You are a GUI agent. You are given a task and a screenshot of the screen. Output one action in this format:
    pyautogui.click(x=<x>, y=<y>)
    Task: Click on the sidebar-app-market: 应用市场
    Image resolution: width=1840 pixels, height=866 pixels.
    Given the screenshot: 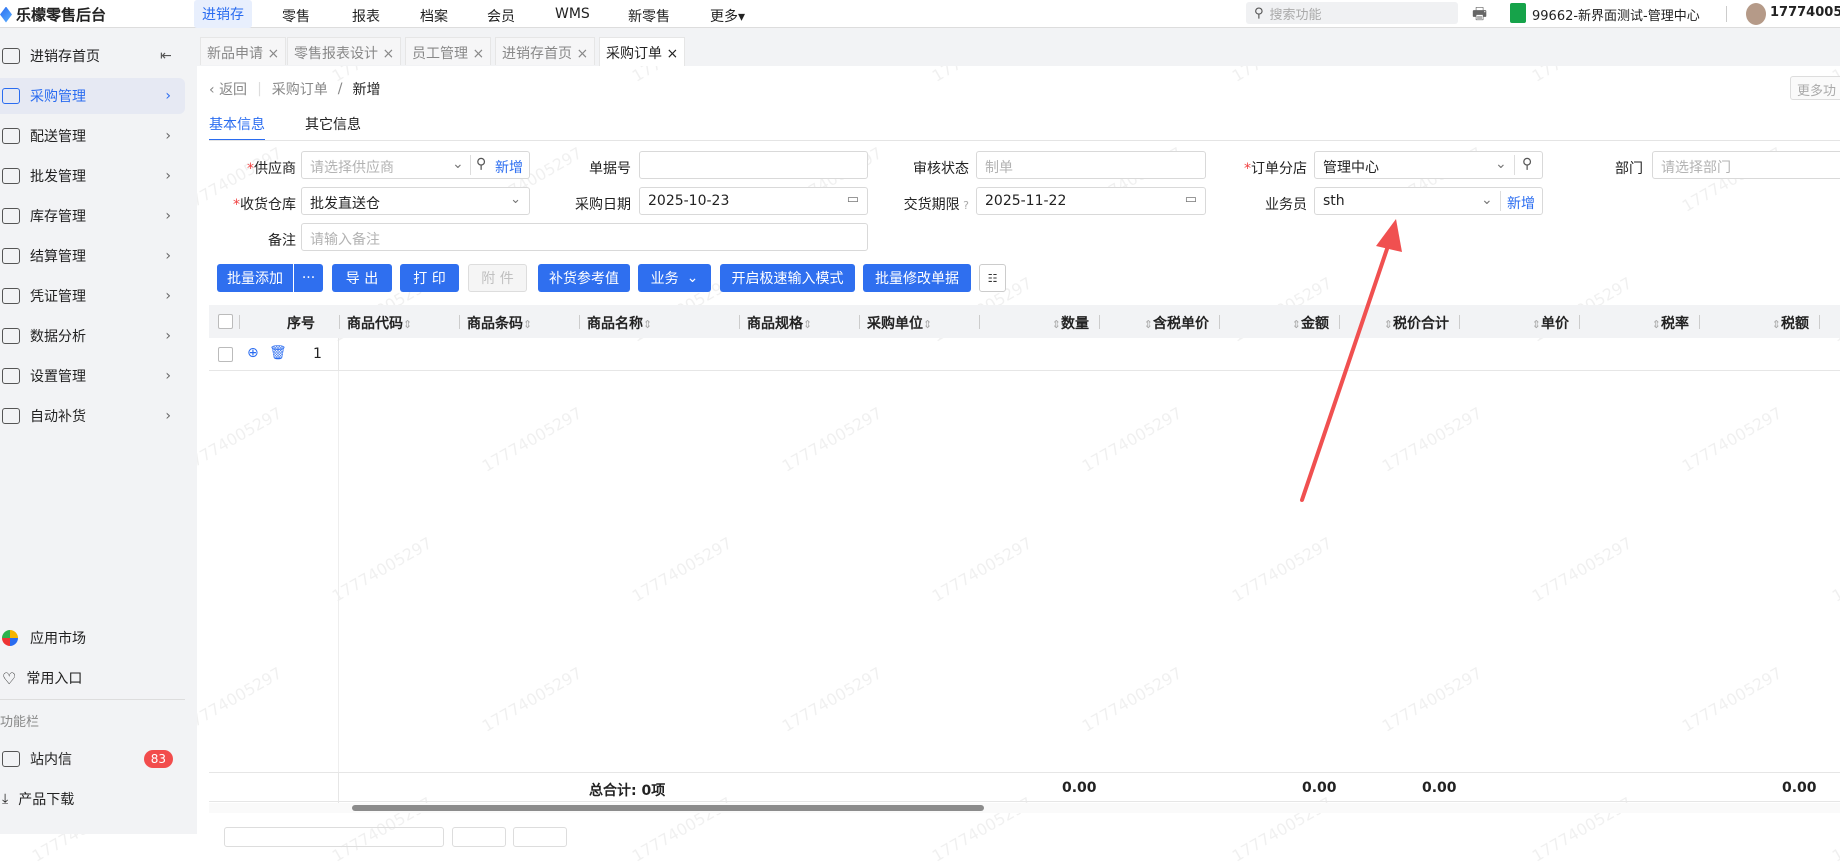 What is the action you would take?
    pyautogui.click(x=92, y=638)
    